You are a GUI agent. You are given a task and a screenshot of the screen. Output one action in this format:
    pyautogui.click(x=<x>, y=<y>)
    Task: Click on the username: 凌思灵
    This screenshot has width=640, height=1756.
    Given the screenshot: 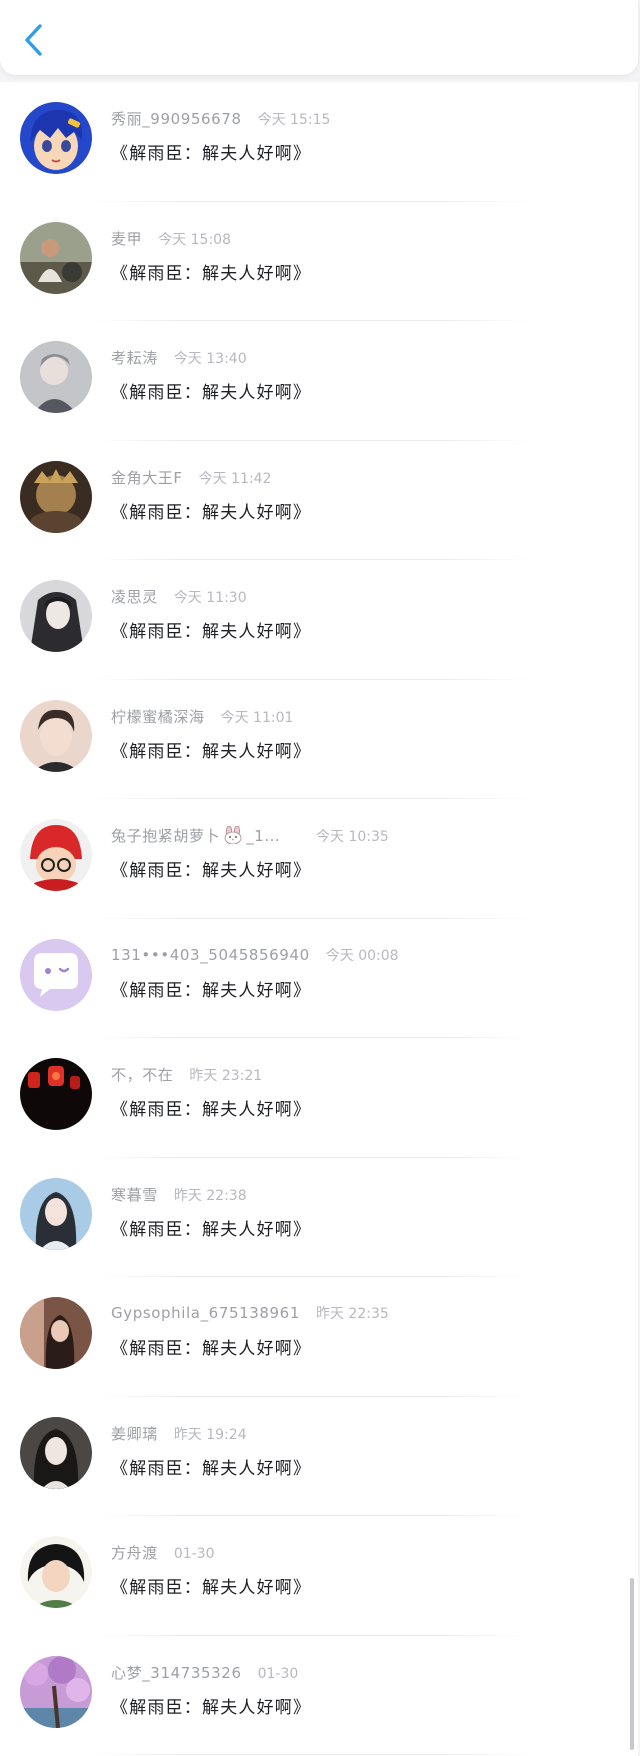 What is the action you would take?
    pyautogui.click(x=134, y=597)
    